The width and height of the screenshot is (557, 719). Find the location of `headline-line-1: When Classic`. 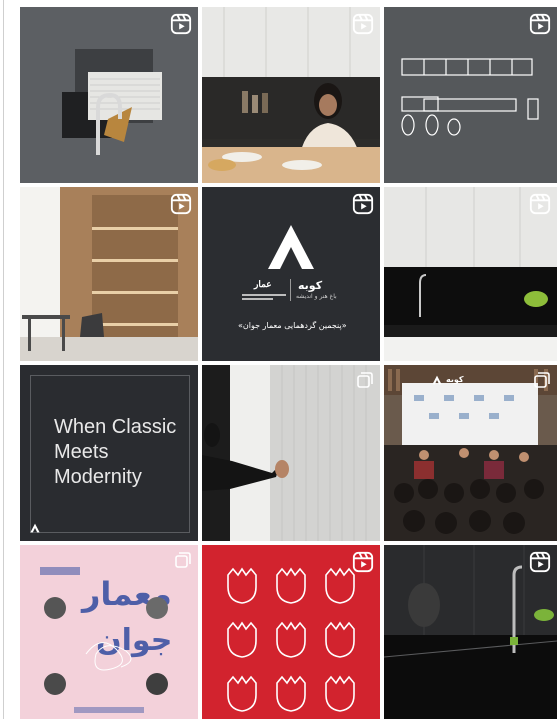

headline-line-1: When Classic is located at coordinates (115, 427).